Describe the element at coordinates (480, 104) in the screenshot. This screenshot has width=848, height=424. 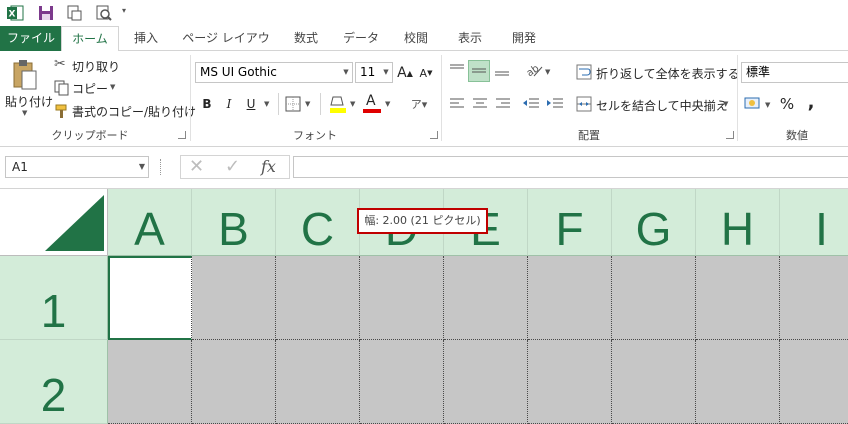
I see `align-center-icon` at that location.